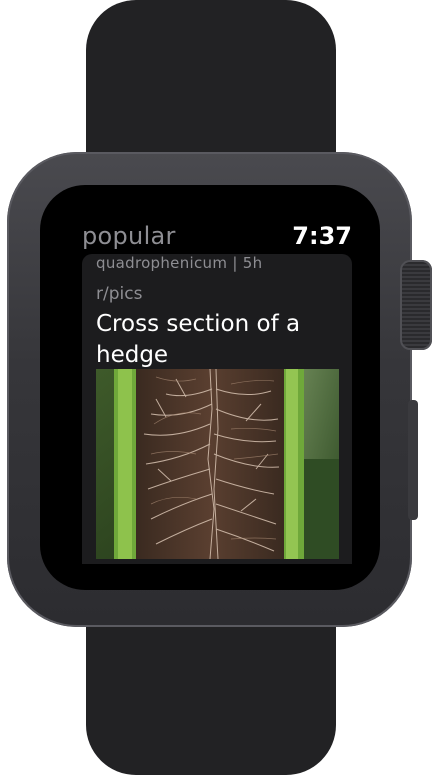 The width and height of the screenshot is (435, 775). What do you see at coordinates (129, 236) in the screenshot?
I see `page-title: popular` at bounding box center [129, 236].